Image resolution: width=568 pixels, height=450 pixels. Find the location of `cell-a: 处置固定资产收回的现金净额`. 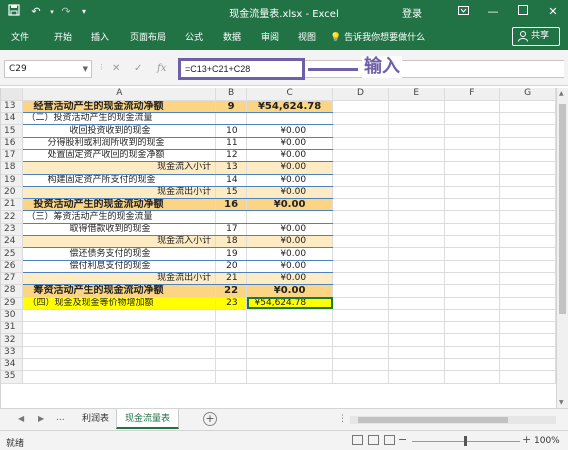

cell-a: 处置固定资产收回的现金净额 is located at coordinates (119, 156).